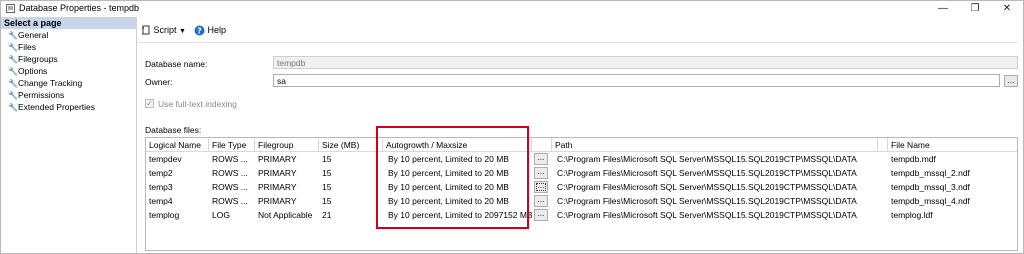  Describe the element at coordinates (287, 145) in the screenshot. I see `column-header-filegroup: Filegroup` at that location.